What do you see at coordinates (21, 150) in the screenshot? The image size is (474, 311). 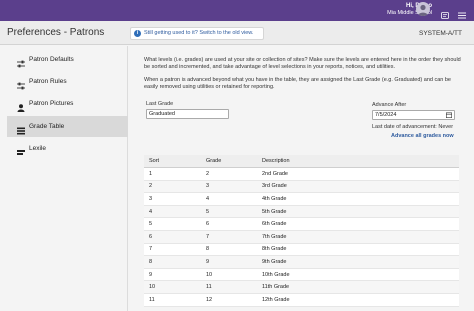 I see `bookmark-icon` at bounding box center [21, 150].